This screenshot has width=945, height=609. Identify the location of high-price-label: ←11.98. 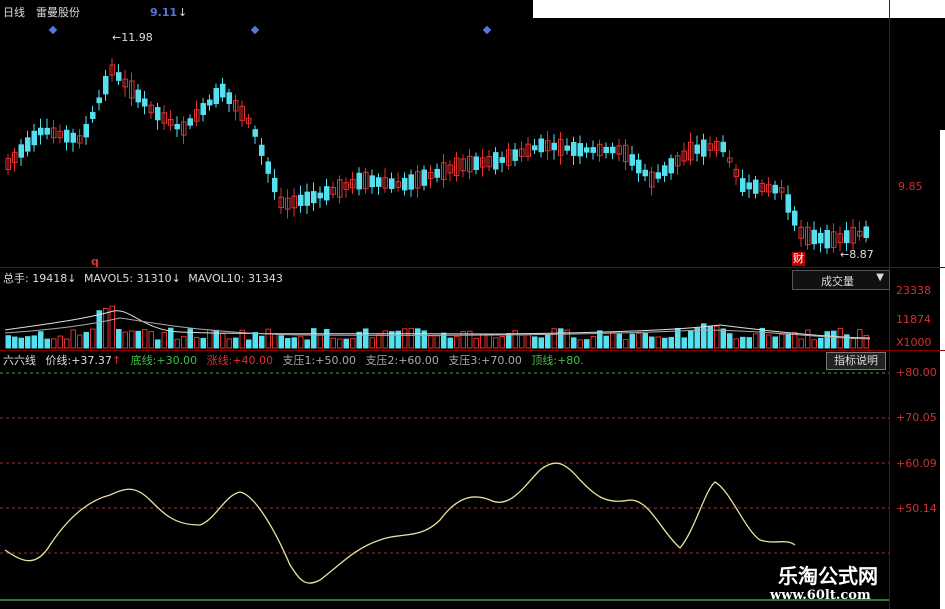
(132, 38).